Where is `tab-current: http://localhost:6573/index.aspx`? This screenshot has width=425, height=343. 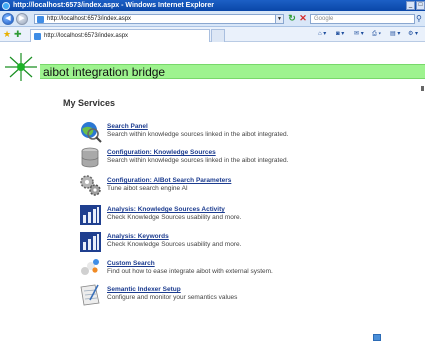
tab-current: http://localhost:6573/index.aspx is located at coordinates (120, 35).